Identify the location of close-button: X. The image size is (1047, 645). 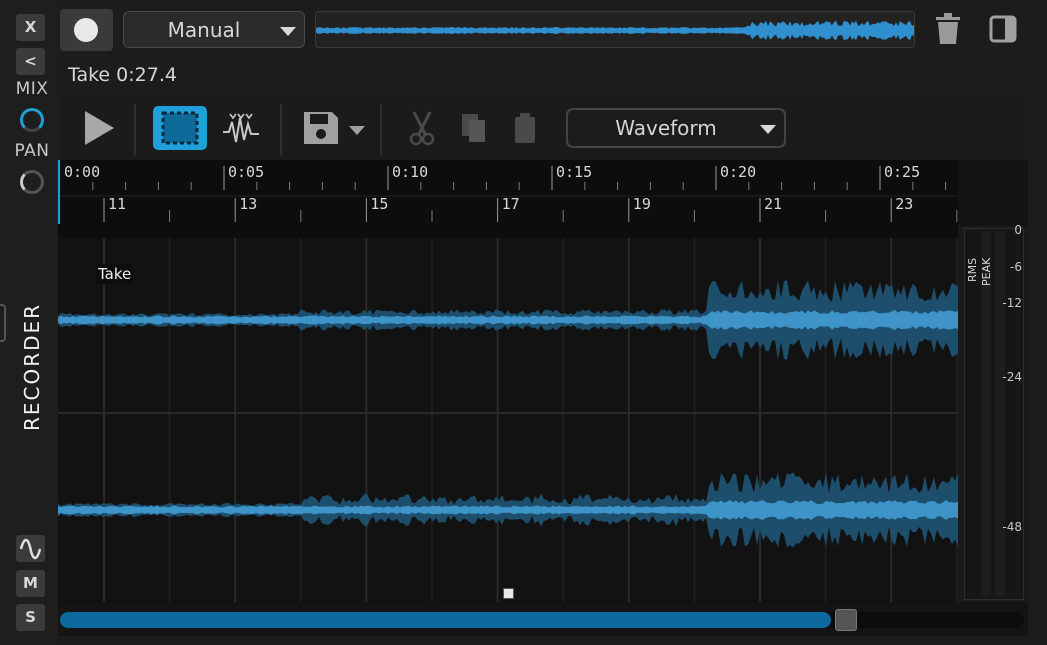
(30, 27).